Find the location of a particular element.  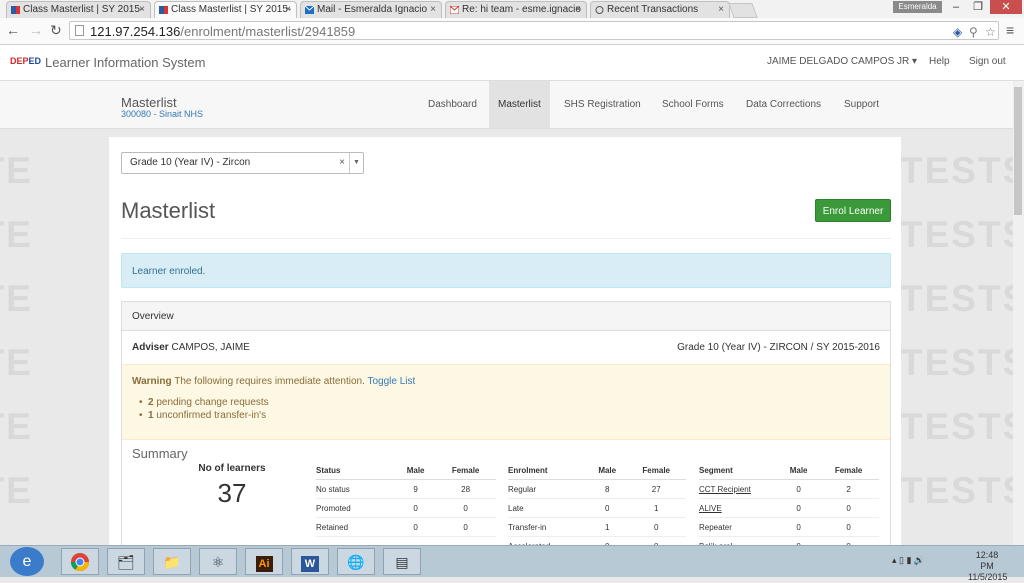

browser-tab: Mail - Esmeralda Ignacio × is located at coordinates (371, 9).